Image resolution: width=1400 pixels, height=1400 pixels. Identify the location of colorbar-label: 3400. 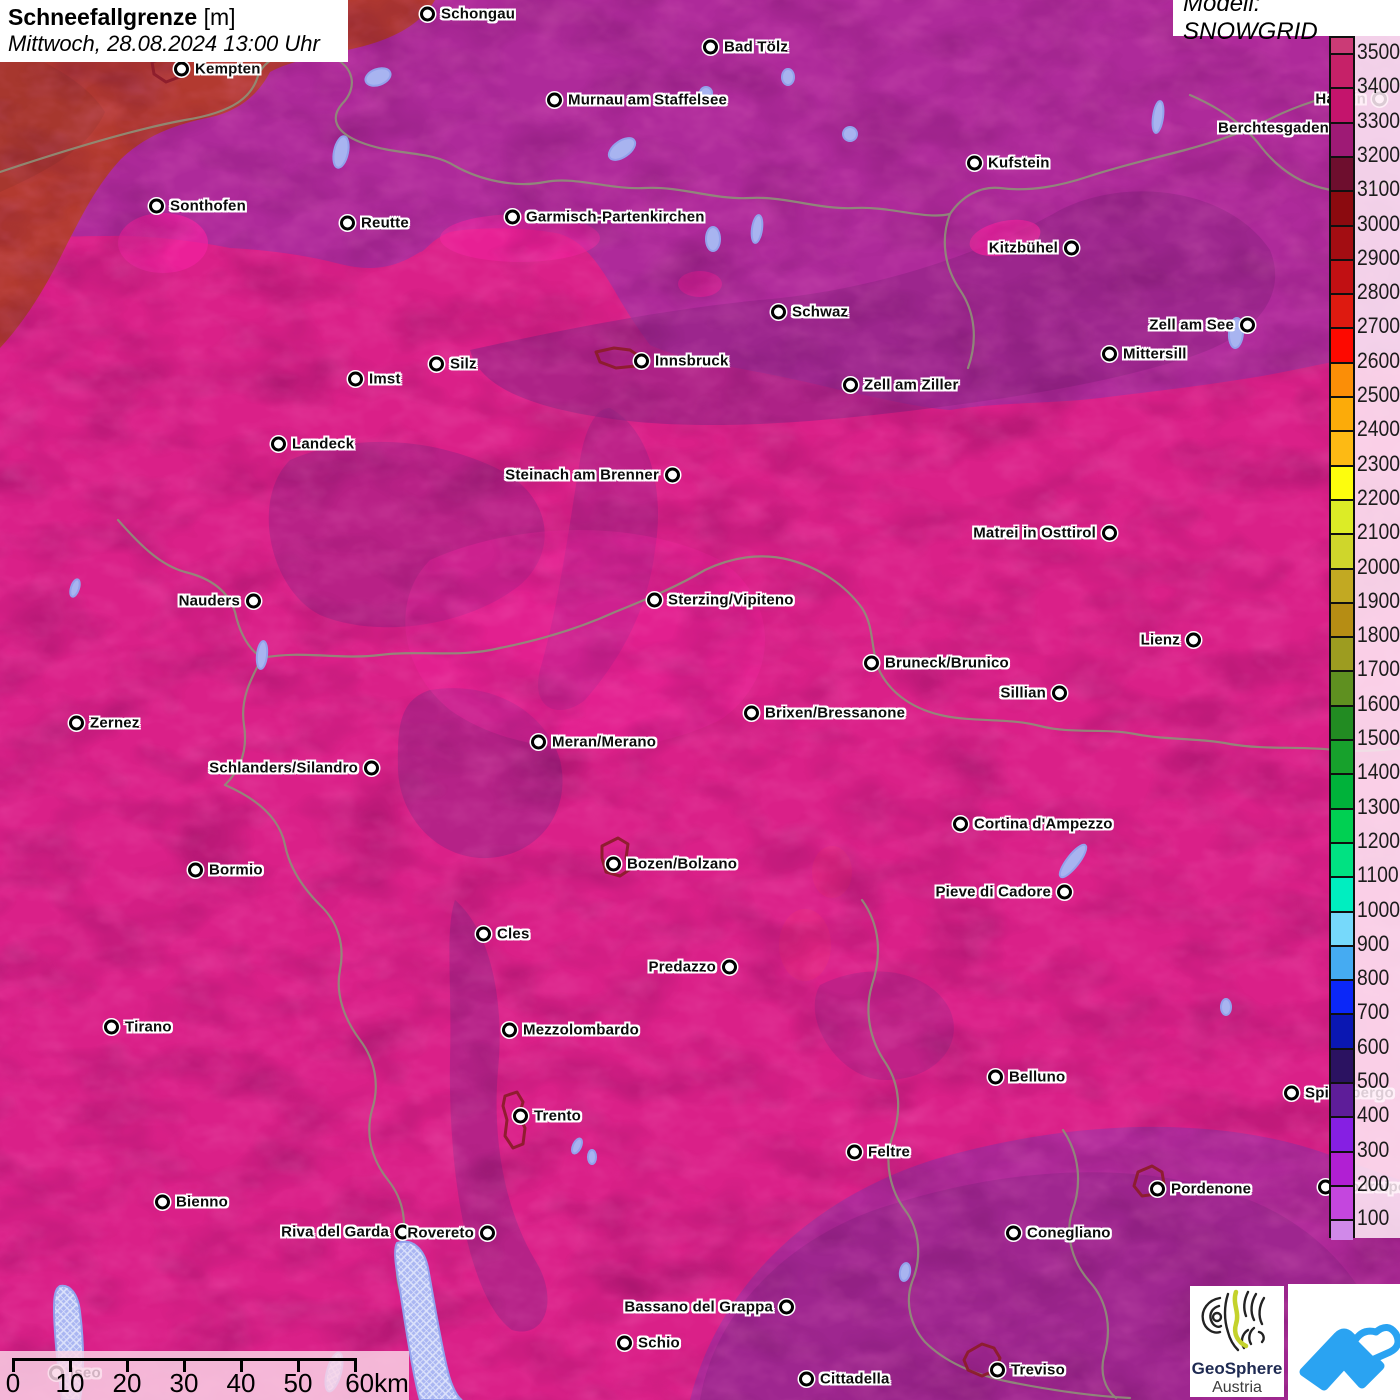
(1378, 86).